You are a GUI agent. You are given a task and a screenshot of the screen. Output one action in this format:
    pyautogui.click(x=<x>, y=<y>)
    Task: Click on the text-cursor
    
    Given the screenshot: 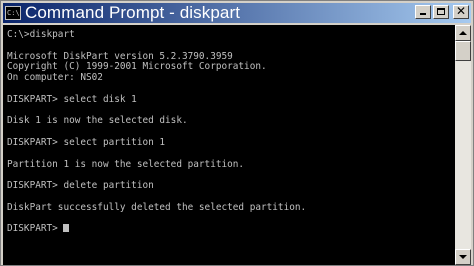 What is the action you would take?
    pyautogui.click(x=66, y=228)
    